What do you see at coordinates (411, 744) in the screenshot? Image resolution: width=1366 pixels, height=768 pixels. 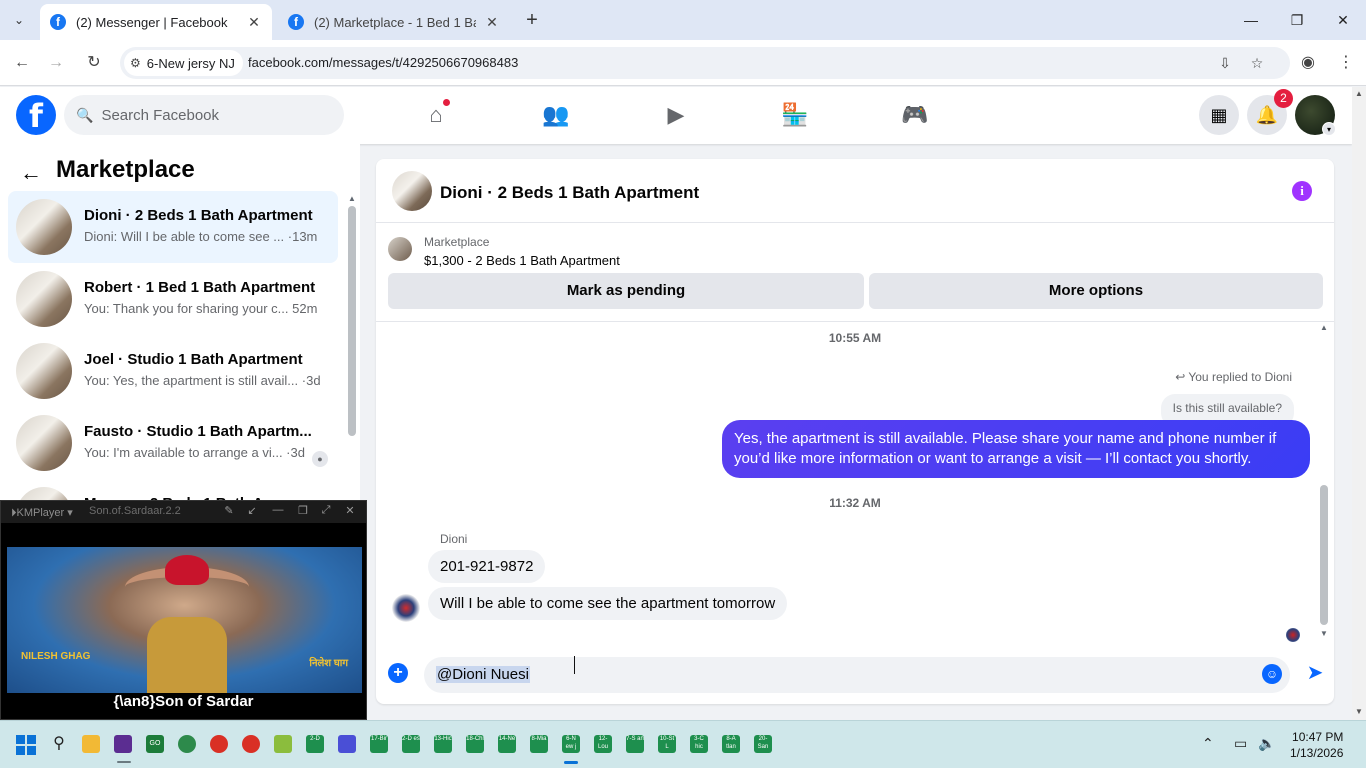 I see `sheet-icon: 2-D es` at bounding box center [411, 744].